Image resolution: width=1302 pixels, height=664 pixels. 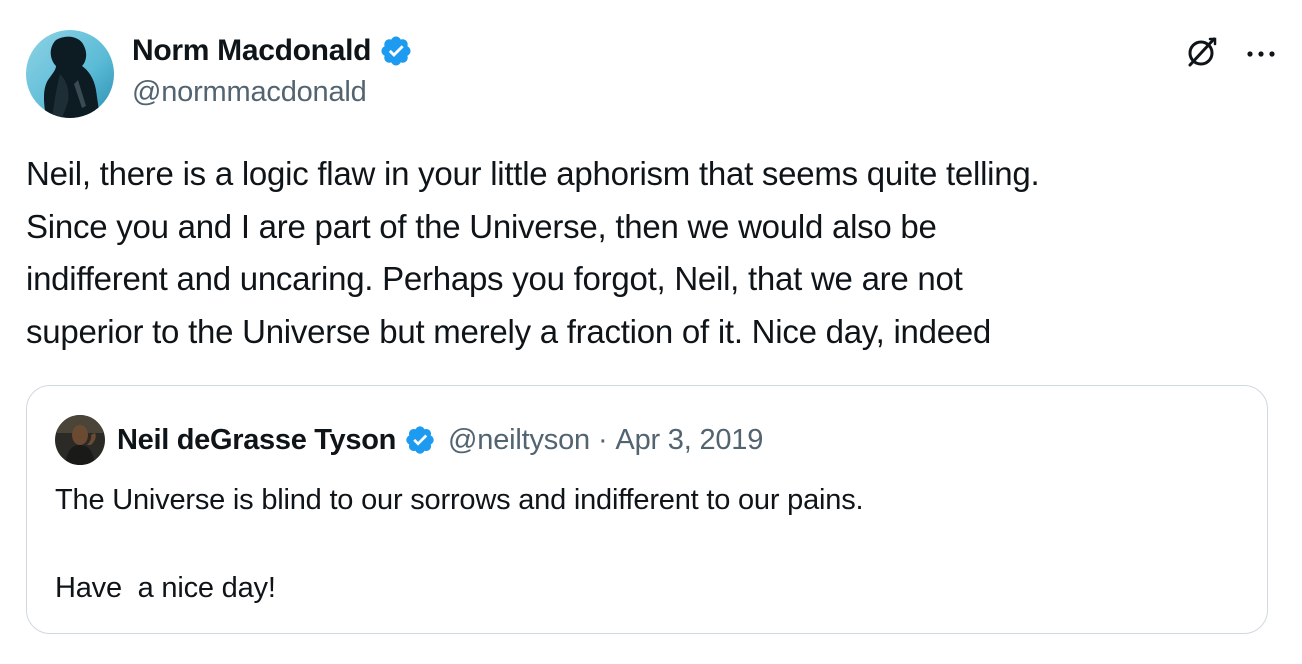 I want to click on quoted-author-avatar, so click(x=80, y=440).